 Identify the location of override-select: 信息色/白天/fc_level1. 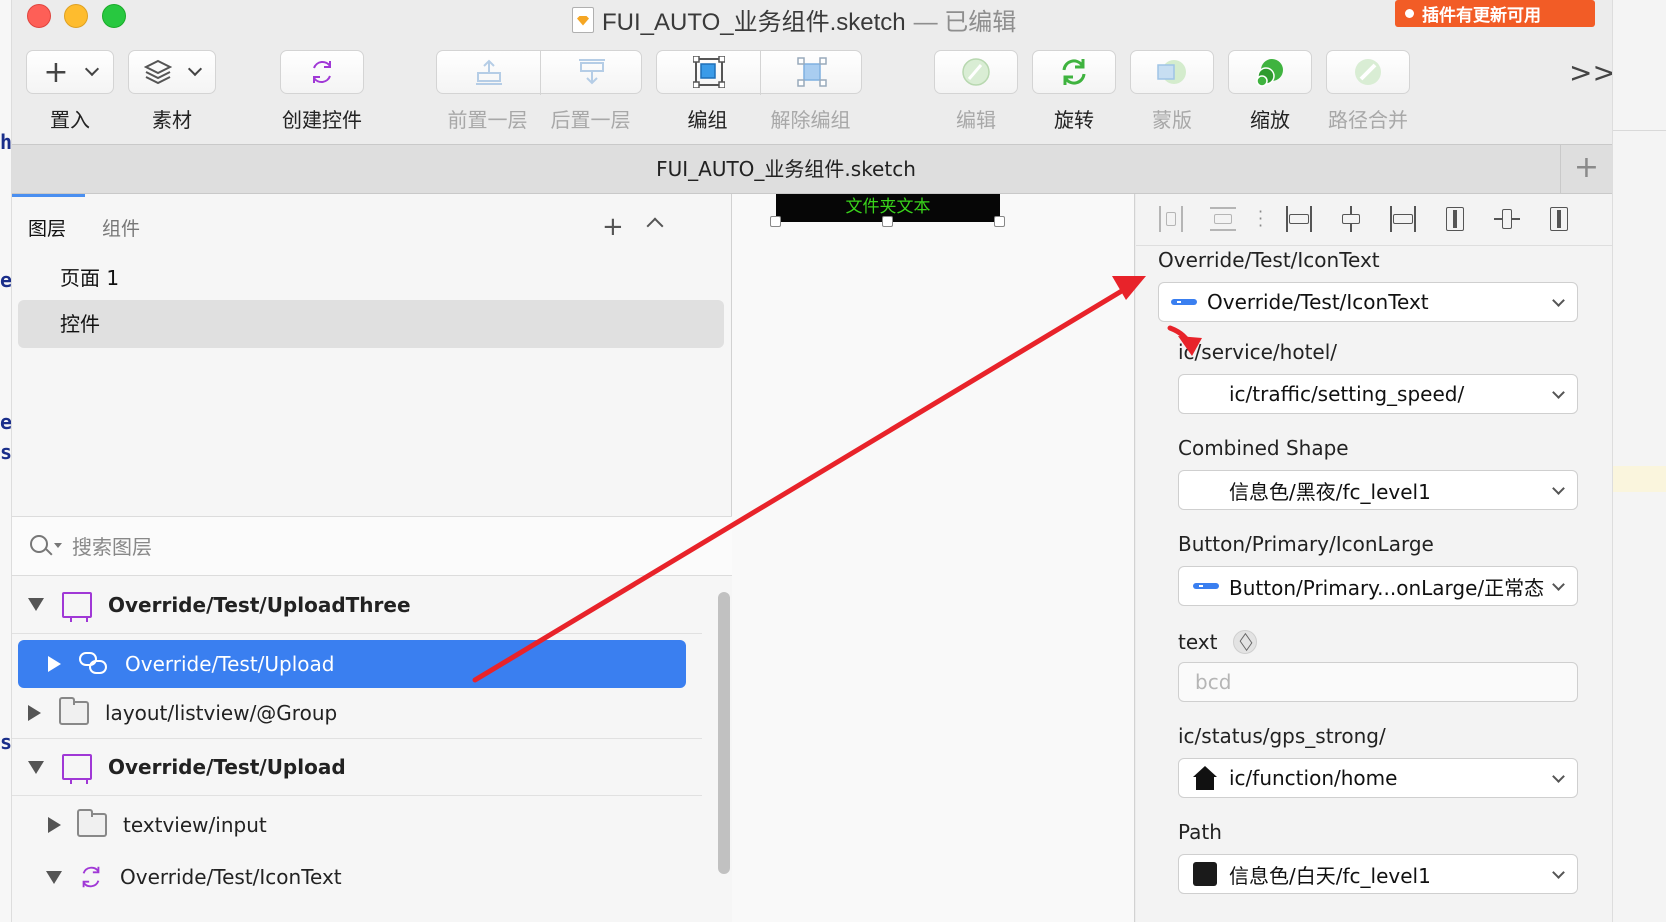
(1378, 874).